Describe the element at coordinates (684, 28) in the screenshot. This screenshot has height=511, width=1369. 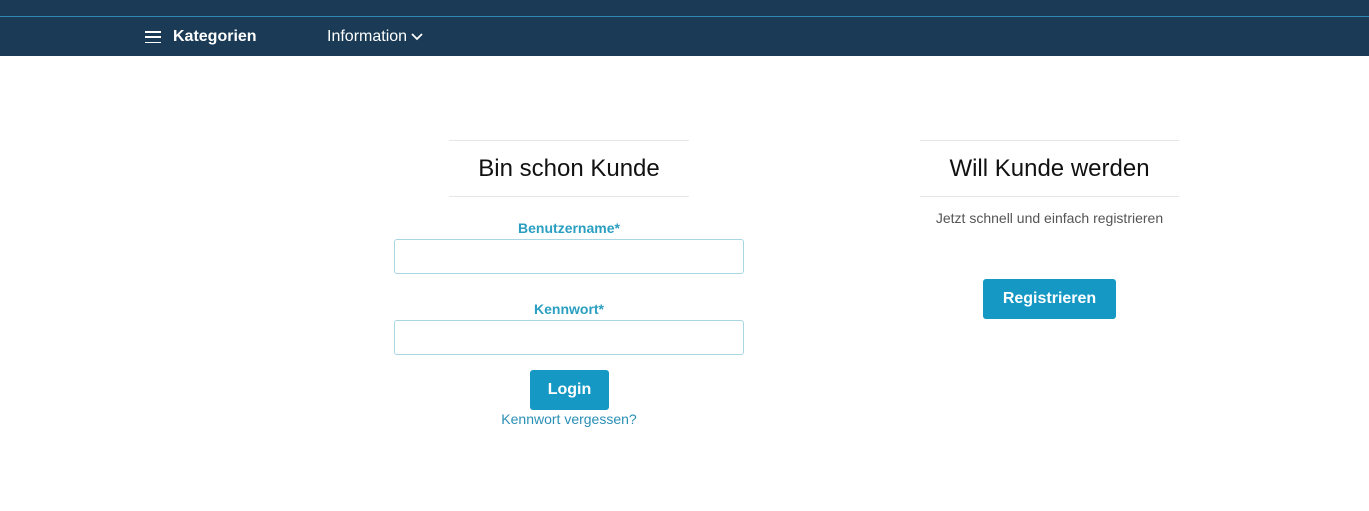
I see `top-navigation-bar: Kategorien Information` at that location.